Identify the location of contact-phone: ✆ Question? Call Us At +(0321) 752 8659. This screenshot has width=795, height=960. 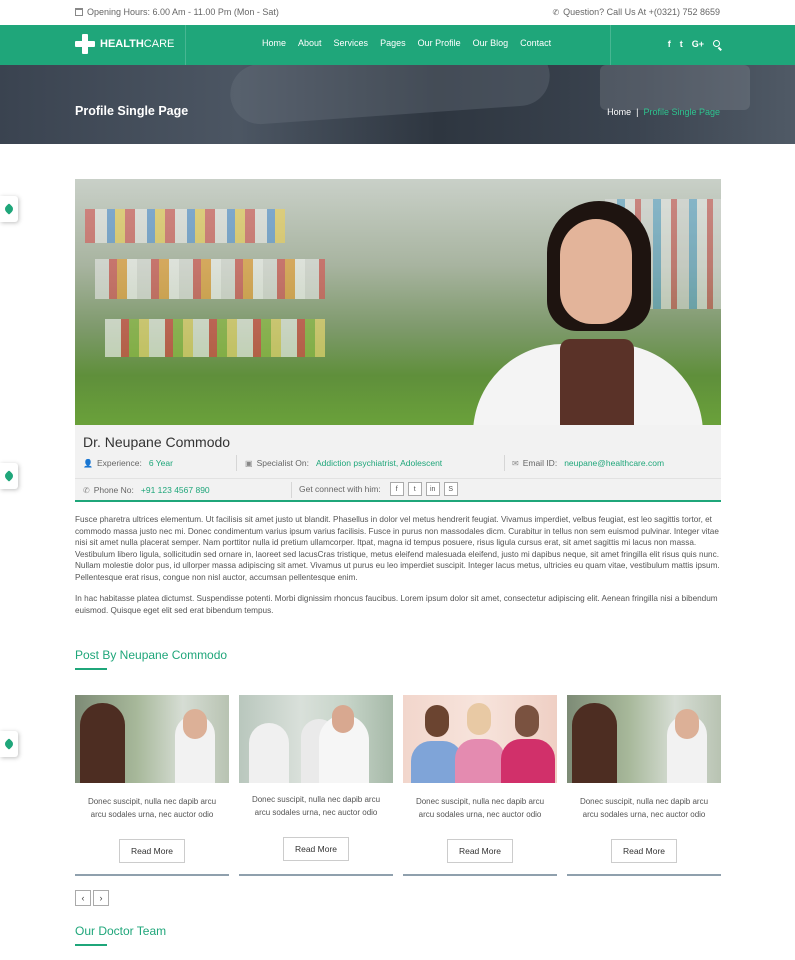
(636, 12).